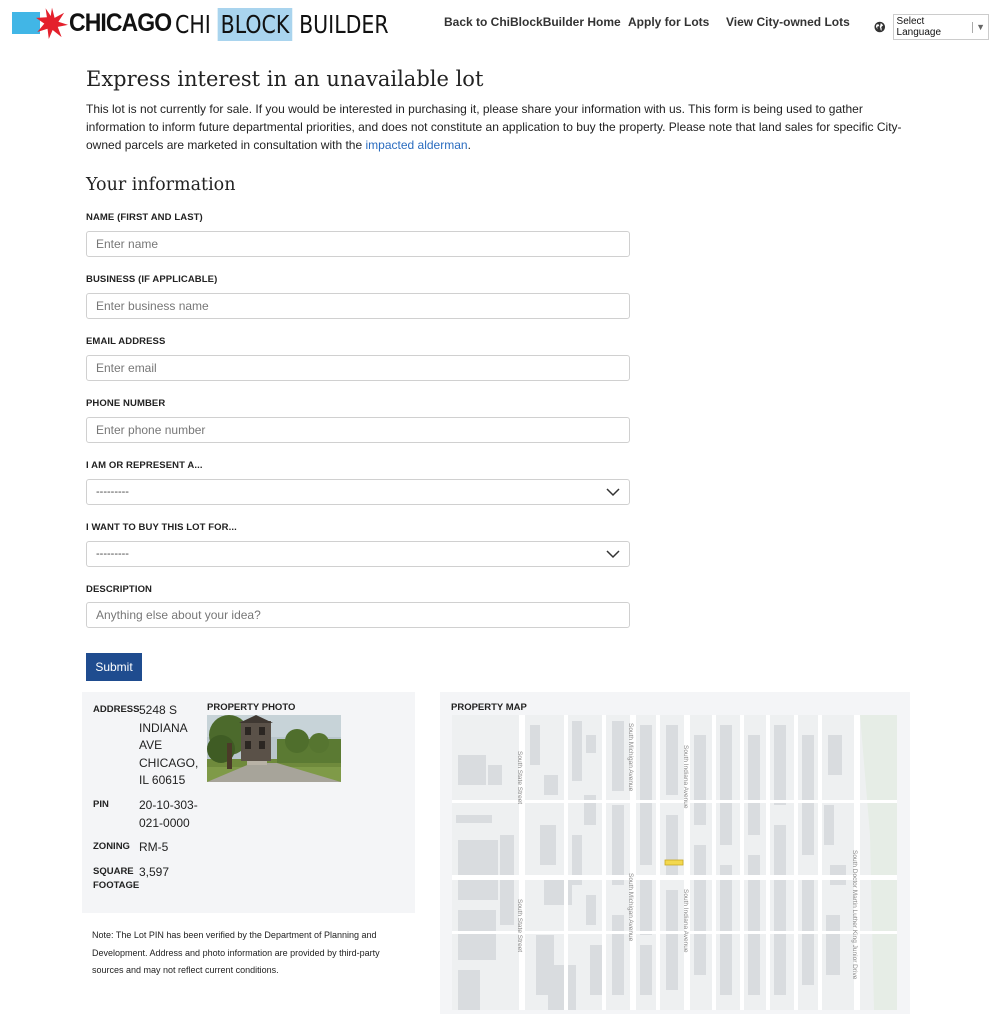 This screenshot has width=989, height=1024. Describe the element at coordinates (532, 22) in the screenshot. I see `nav-back-home: Back to ChiBlockBuilder Home` at that location.